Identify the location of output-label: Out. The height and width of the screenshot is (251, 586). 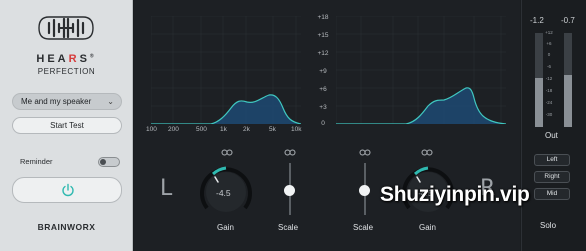
(551, 135).